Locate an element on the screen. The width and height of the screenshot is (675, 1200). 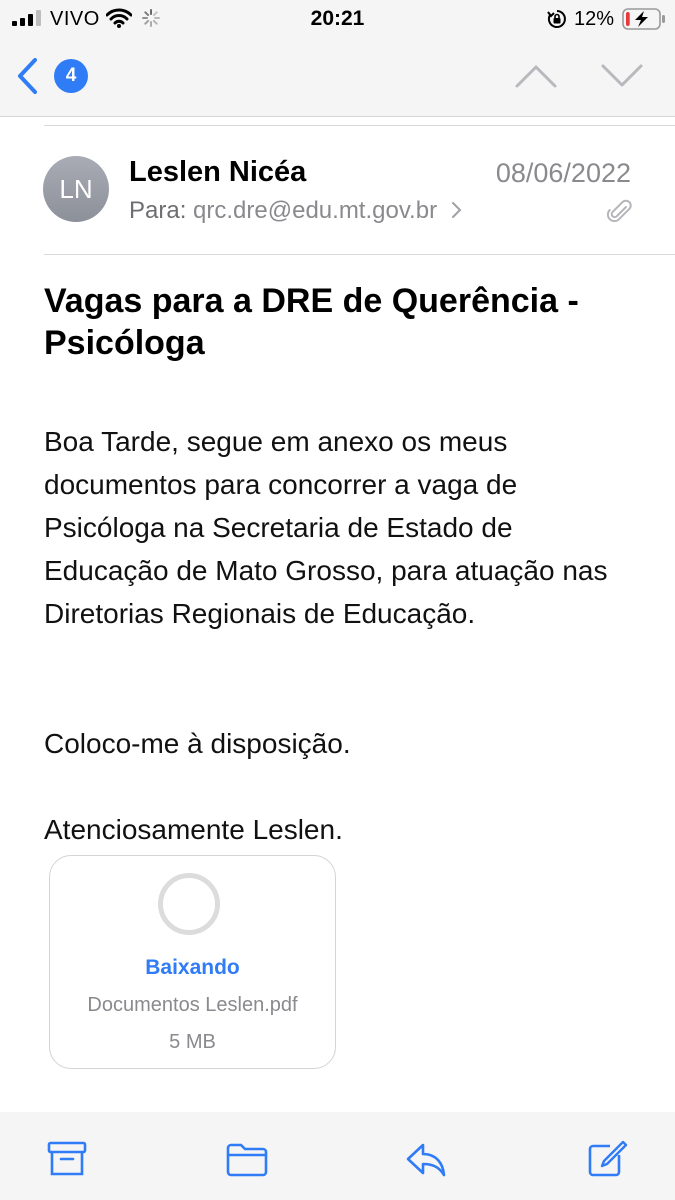
unread-count-badge: 4 is located at coordinates (71, 76).